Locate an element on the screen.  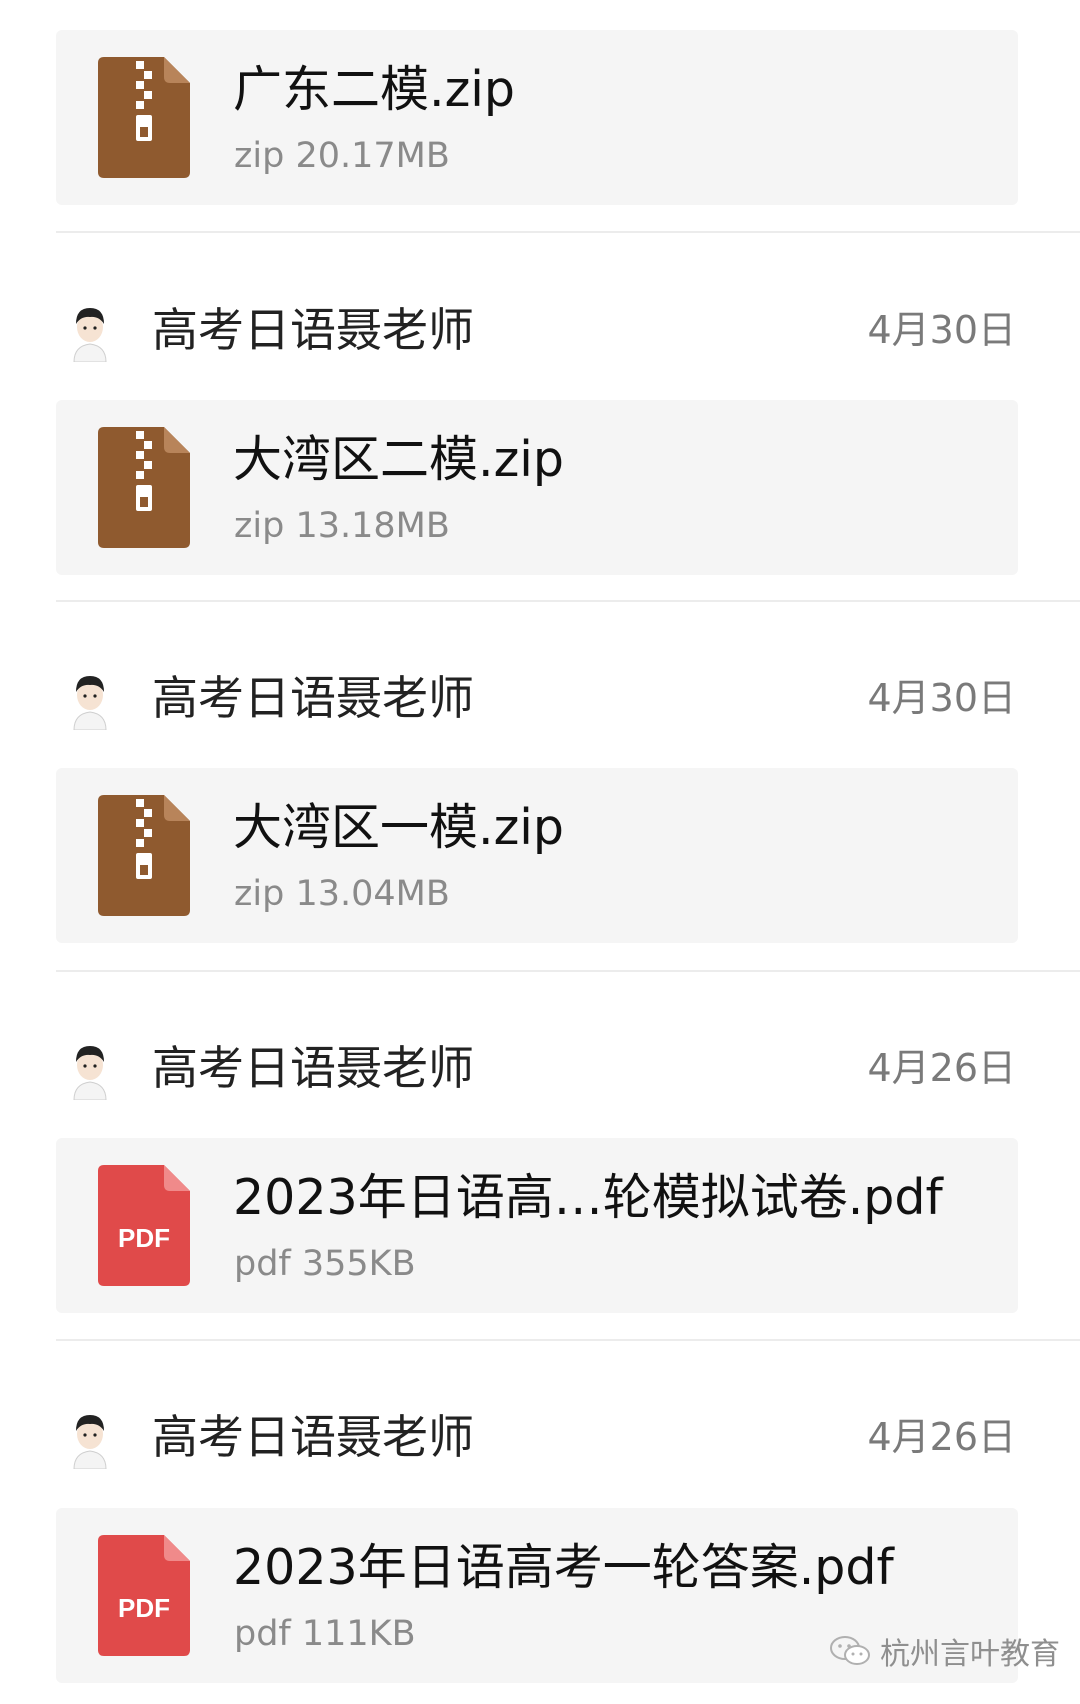
watermark: 杭州言叶教育 is located at coordinates (944, 1651).